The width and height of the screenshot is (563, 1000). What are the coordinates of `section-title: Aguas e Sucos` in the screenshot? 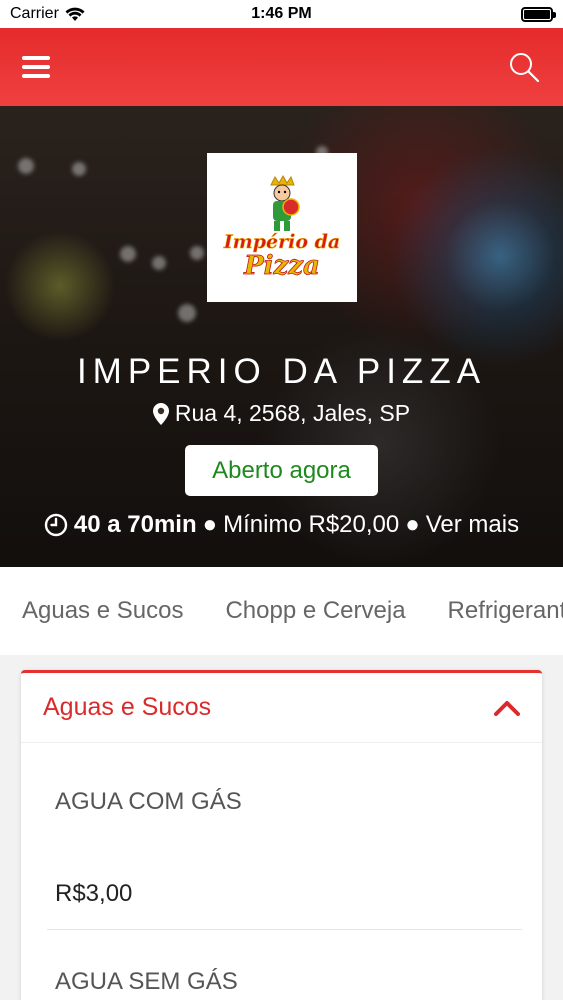 It's located at (127, 707).